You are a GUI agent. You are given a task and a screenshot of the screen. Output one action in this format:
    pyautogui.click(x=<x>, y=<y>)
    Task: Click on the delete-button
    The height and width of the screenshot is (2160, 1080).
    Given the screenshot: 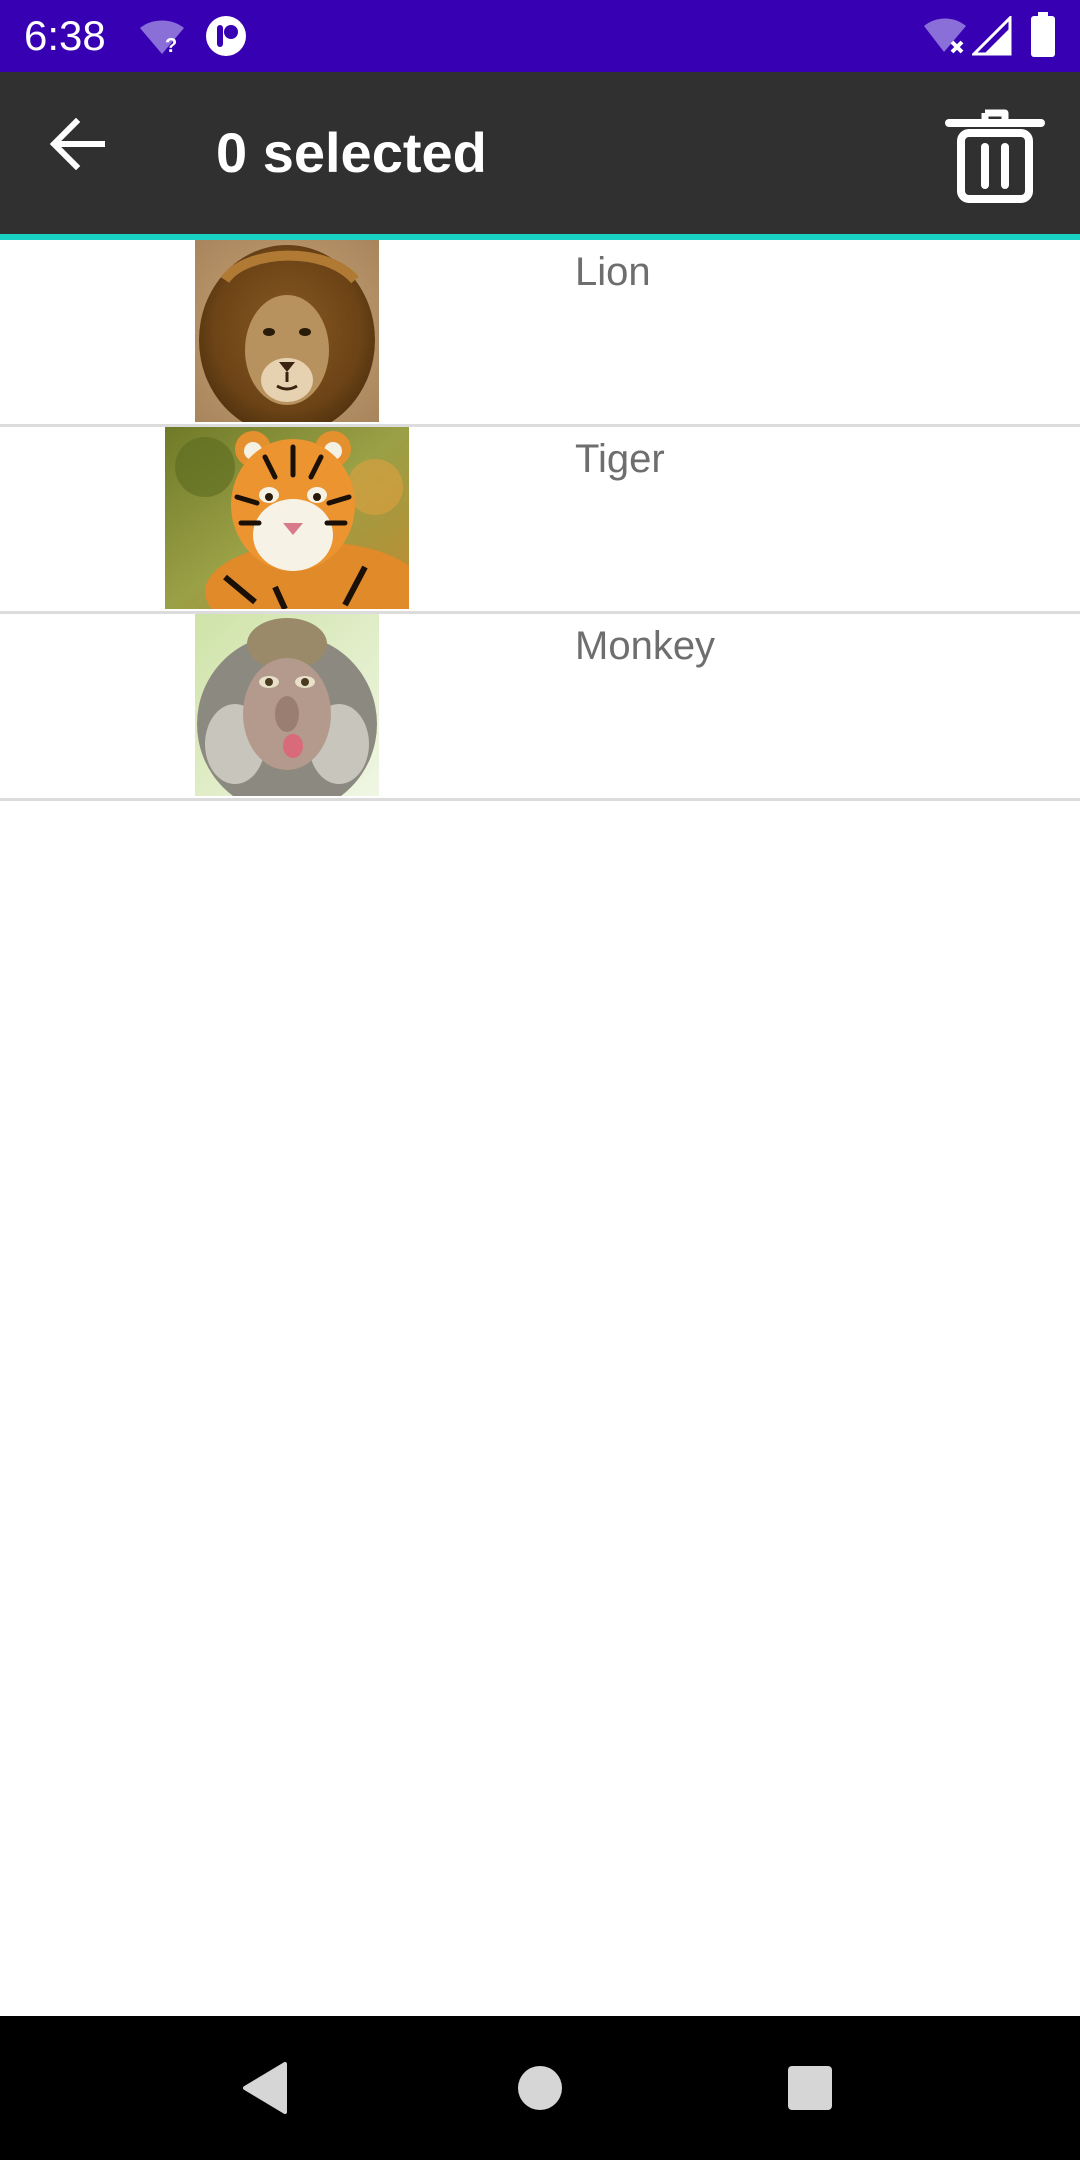 What is the action you would take?
    pyautogui.click(x=995, y=155)
    